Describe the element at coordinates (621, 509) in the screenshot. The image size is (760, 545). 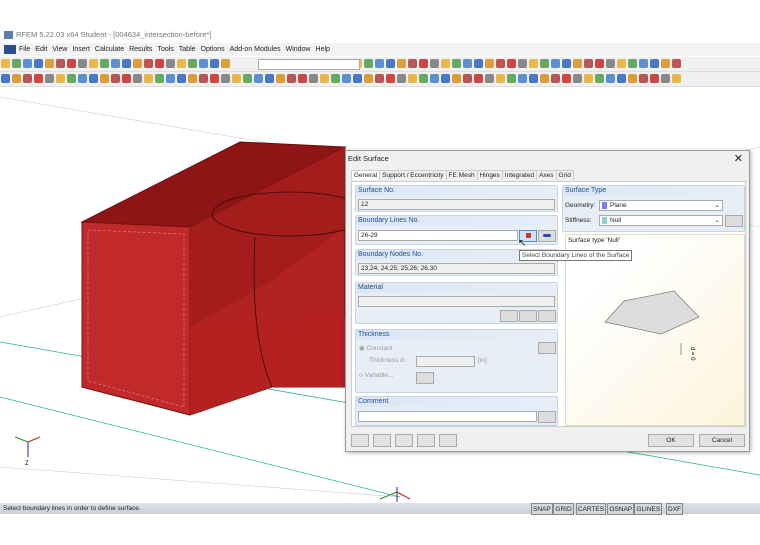
I see `status-osnap-button: OSNAP` at that location.